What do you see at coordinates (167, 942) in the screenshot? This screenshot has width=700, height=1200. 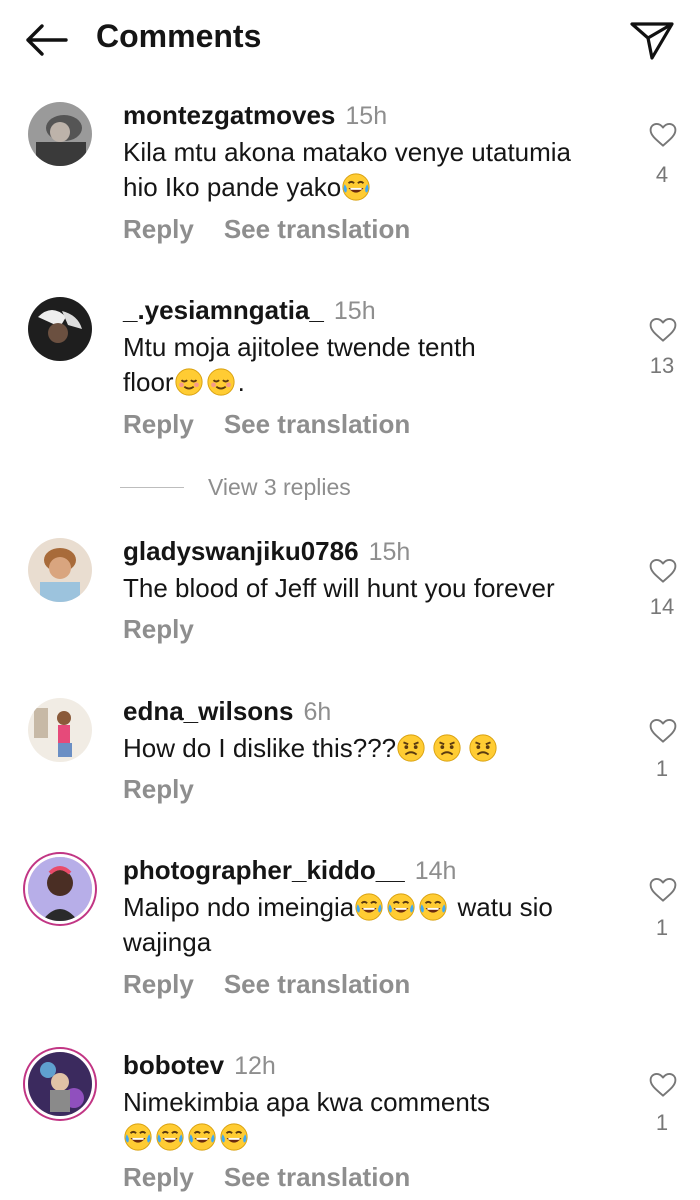 I see `comment-line: wajinga` at bounding box center [167, 942].